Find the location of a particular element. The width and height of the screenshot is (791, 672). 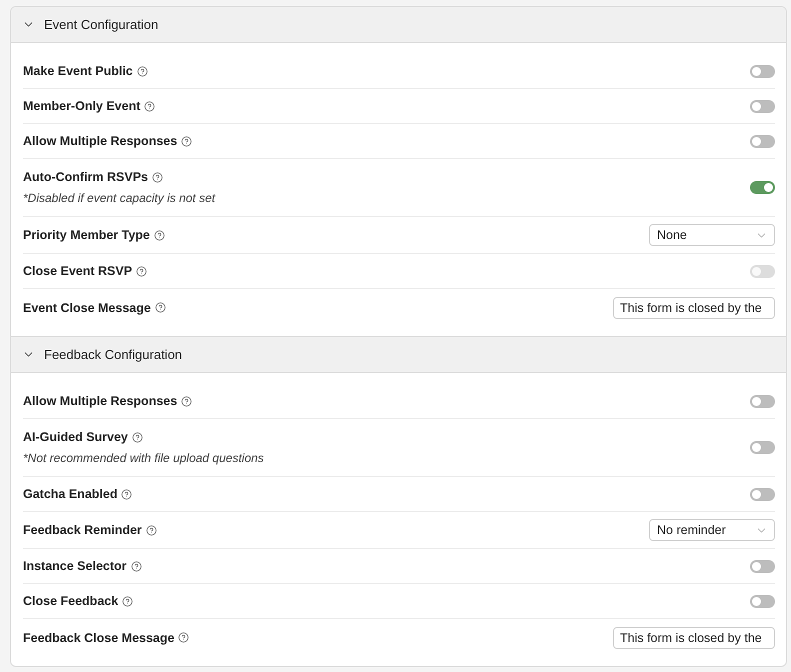

setting-label: Member-Only Event is located at coordinates (81, 106).